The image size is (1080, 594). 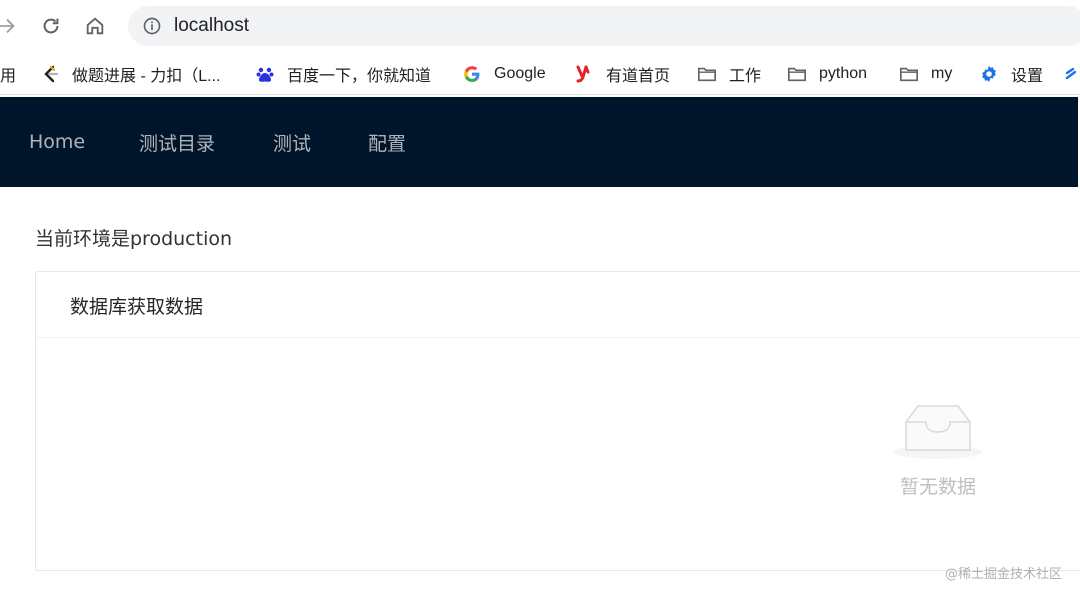 I want to click on address-bar: localhost, so click(x=604, y=26).